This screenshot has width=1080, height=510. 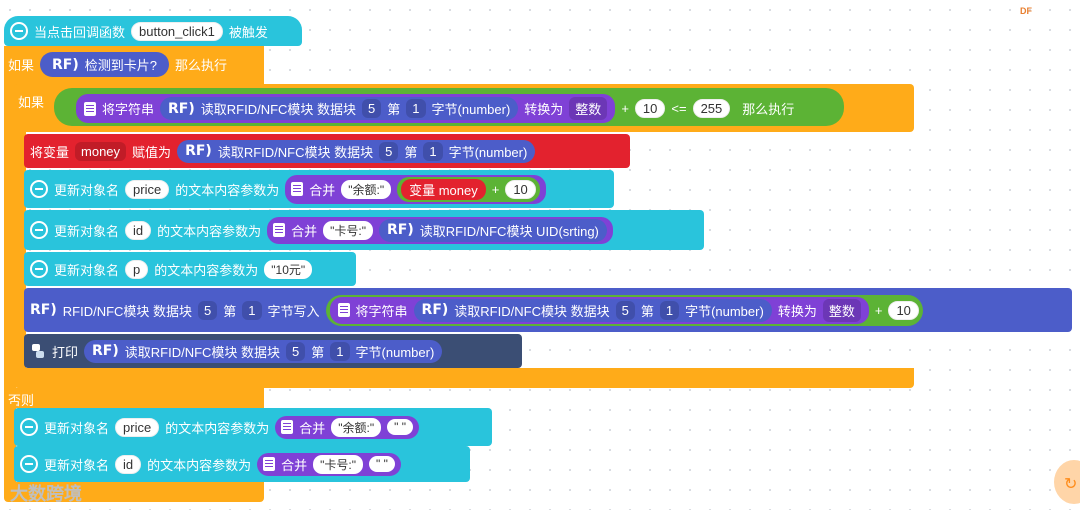 I want to click on string-field: "10元", so click(x=288, y=269).